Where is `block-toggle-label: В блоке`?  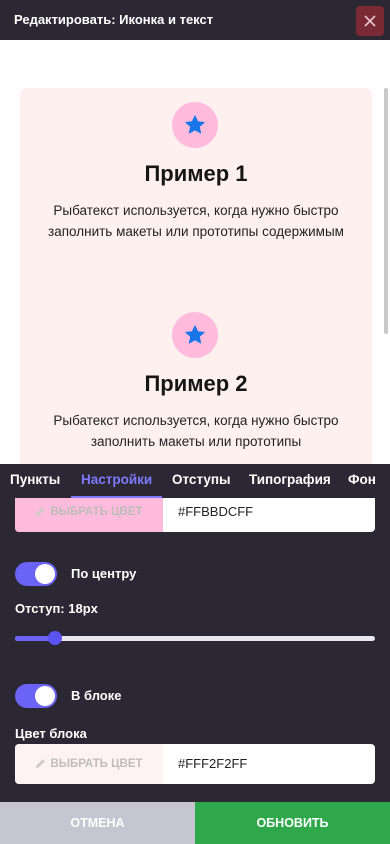
block-toggle-label: В блоке is located at coordinates (96, 695).